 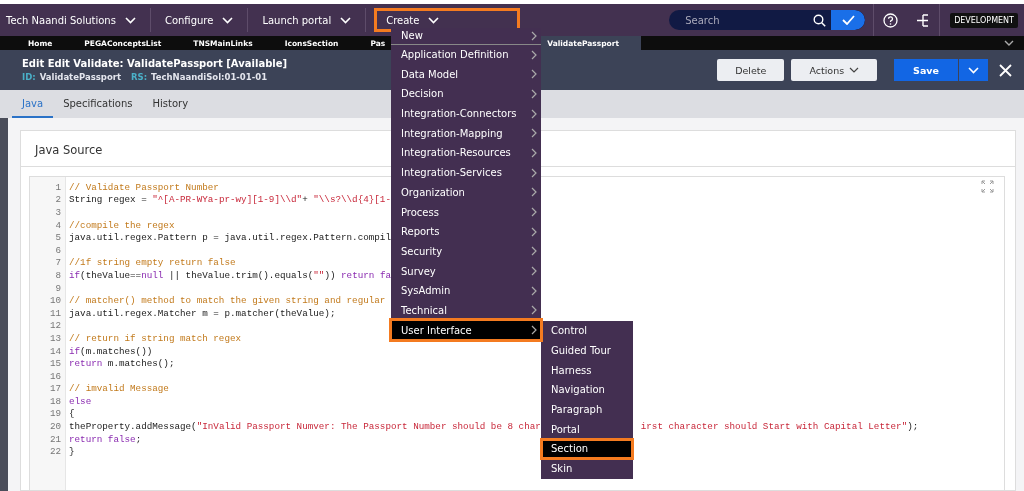 I want to click on menu-item: Guided Tour, so click(x=587, y=350).